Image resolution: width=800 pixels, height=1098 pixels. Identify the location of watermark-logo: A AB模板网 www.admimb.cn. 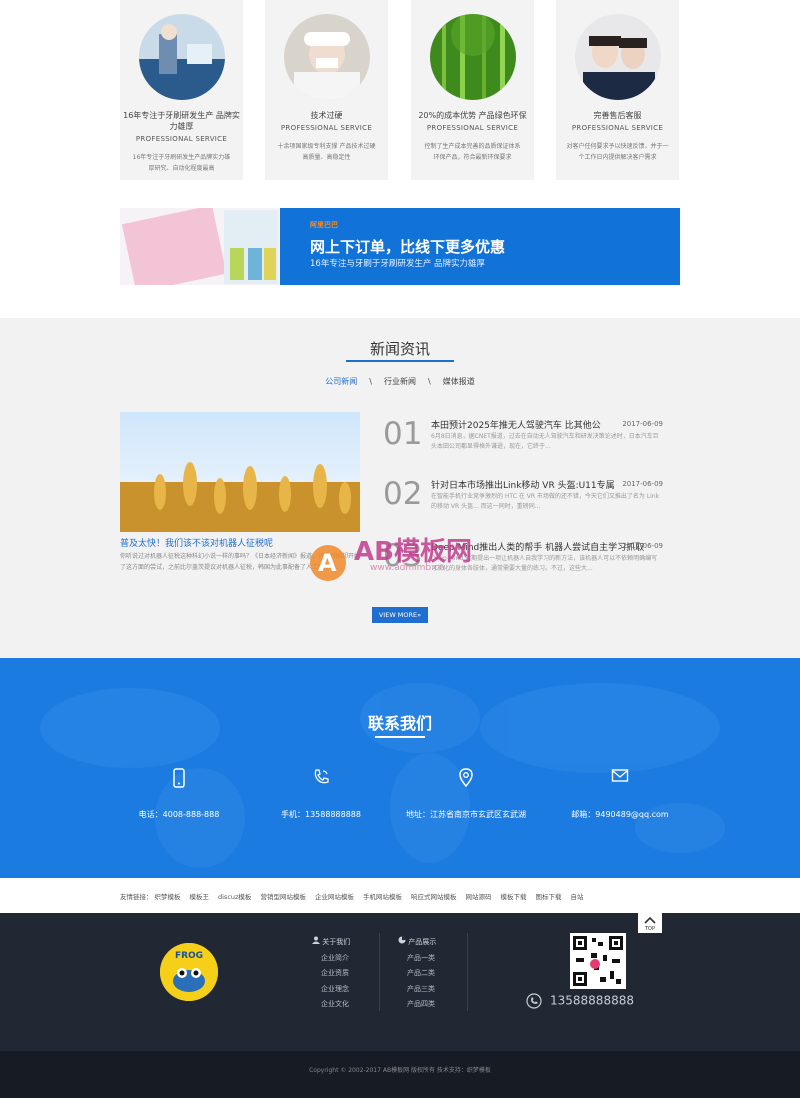
(420, 562).